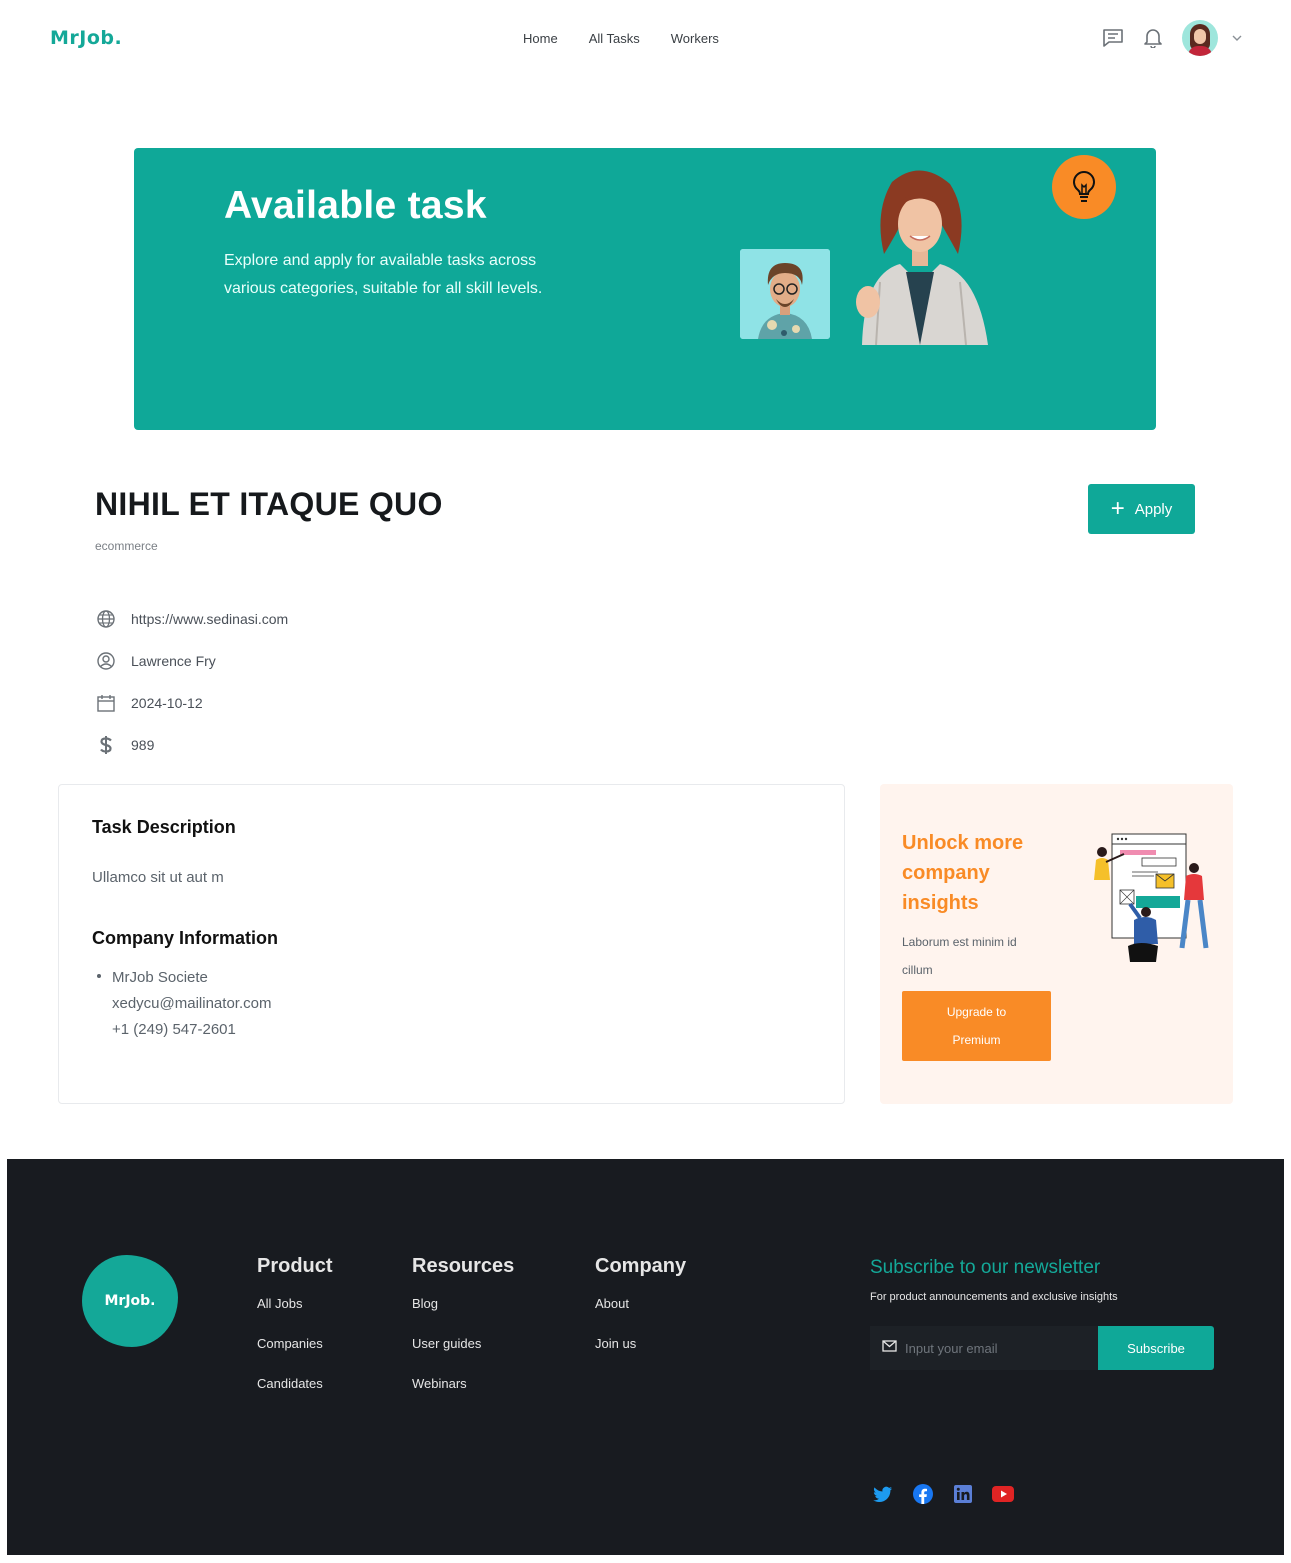 Image resolution: width=1291 pixels, height=1563 pixels. Describe the element at coordinates (173, 661) in the screenshot. I see `meta-person: Lawrence Fry` at that location.